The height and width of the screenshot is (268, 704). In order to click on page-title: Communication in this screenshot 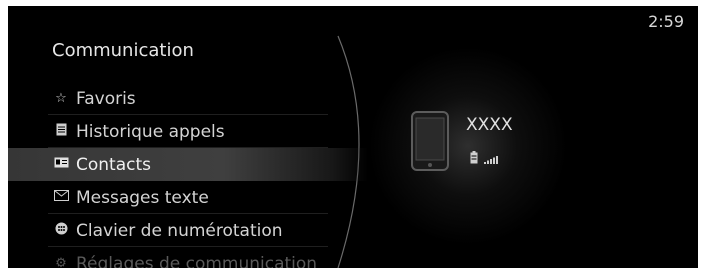, I will do `click(123, 50)`.